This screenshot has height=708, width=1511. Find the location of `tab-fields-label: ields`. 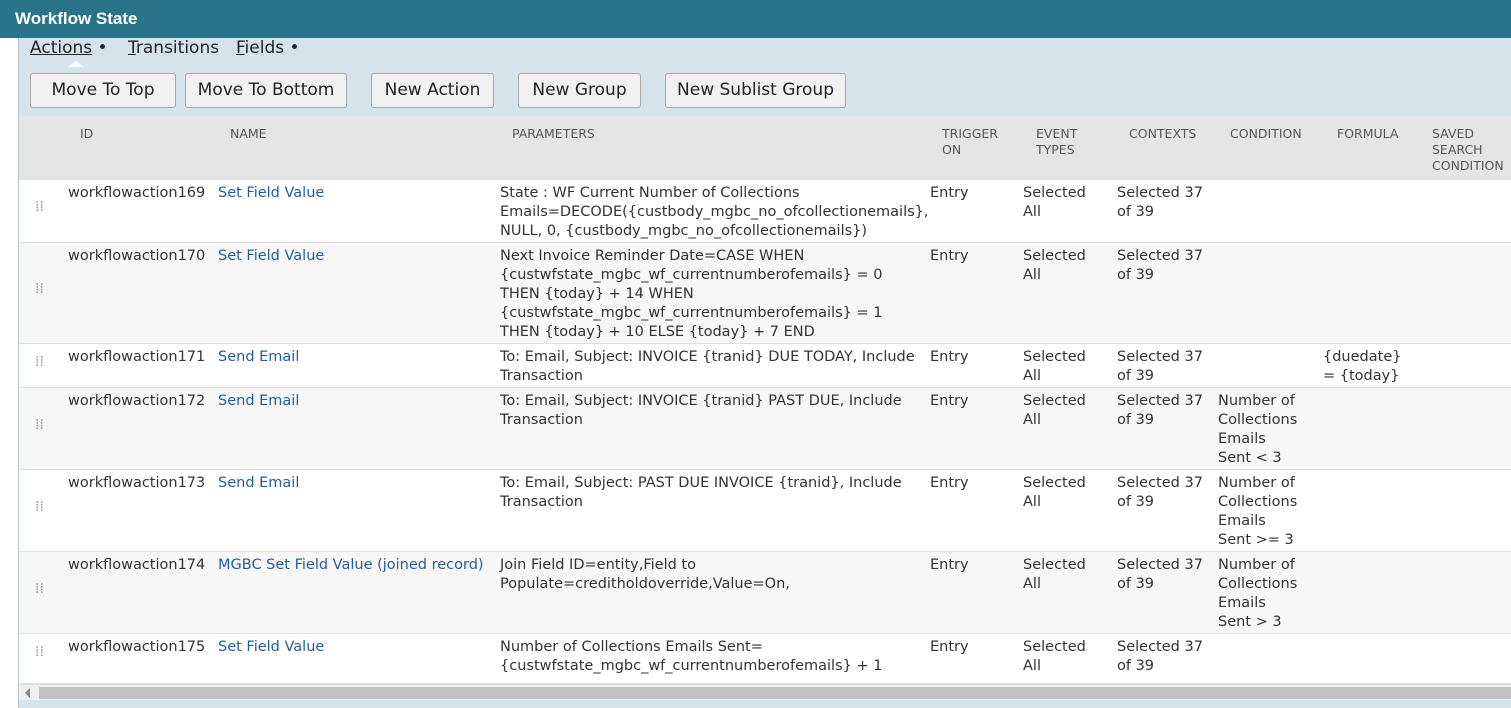

tab-fields-label: ields is located at coordinates (264, 48).